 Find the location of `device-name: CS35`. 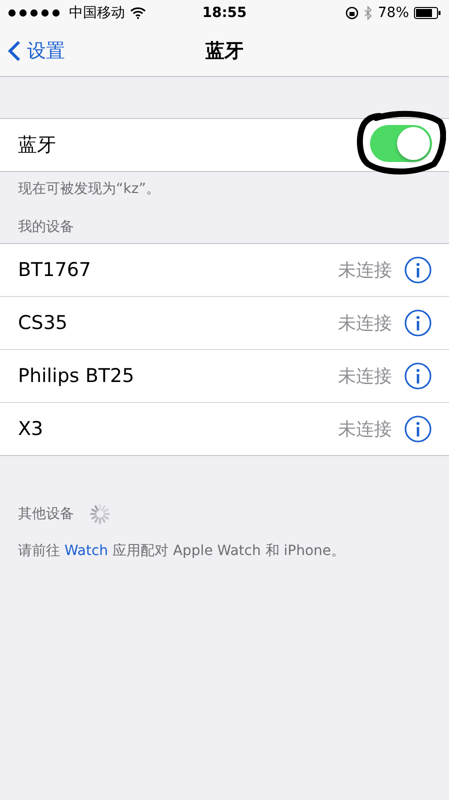

device-name: CS35 is located at coordinates (43, 323).